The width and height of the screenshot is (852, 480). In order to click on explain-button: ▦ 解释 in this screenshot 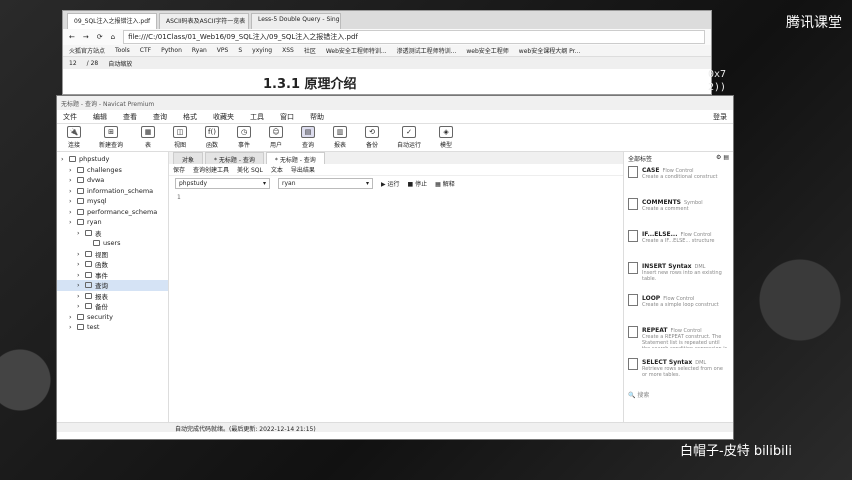, I will do `click(445, 183)`.